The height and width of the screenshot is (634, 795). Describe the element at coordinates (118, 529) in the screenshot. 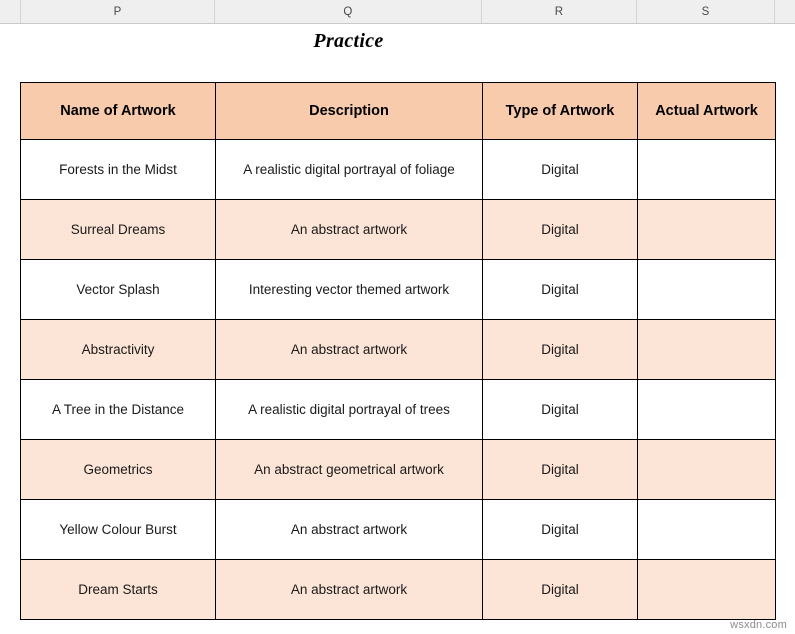

I see `cell-name: Yellow Colour Burst` at that location.